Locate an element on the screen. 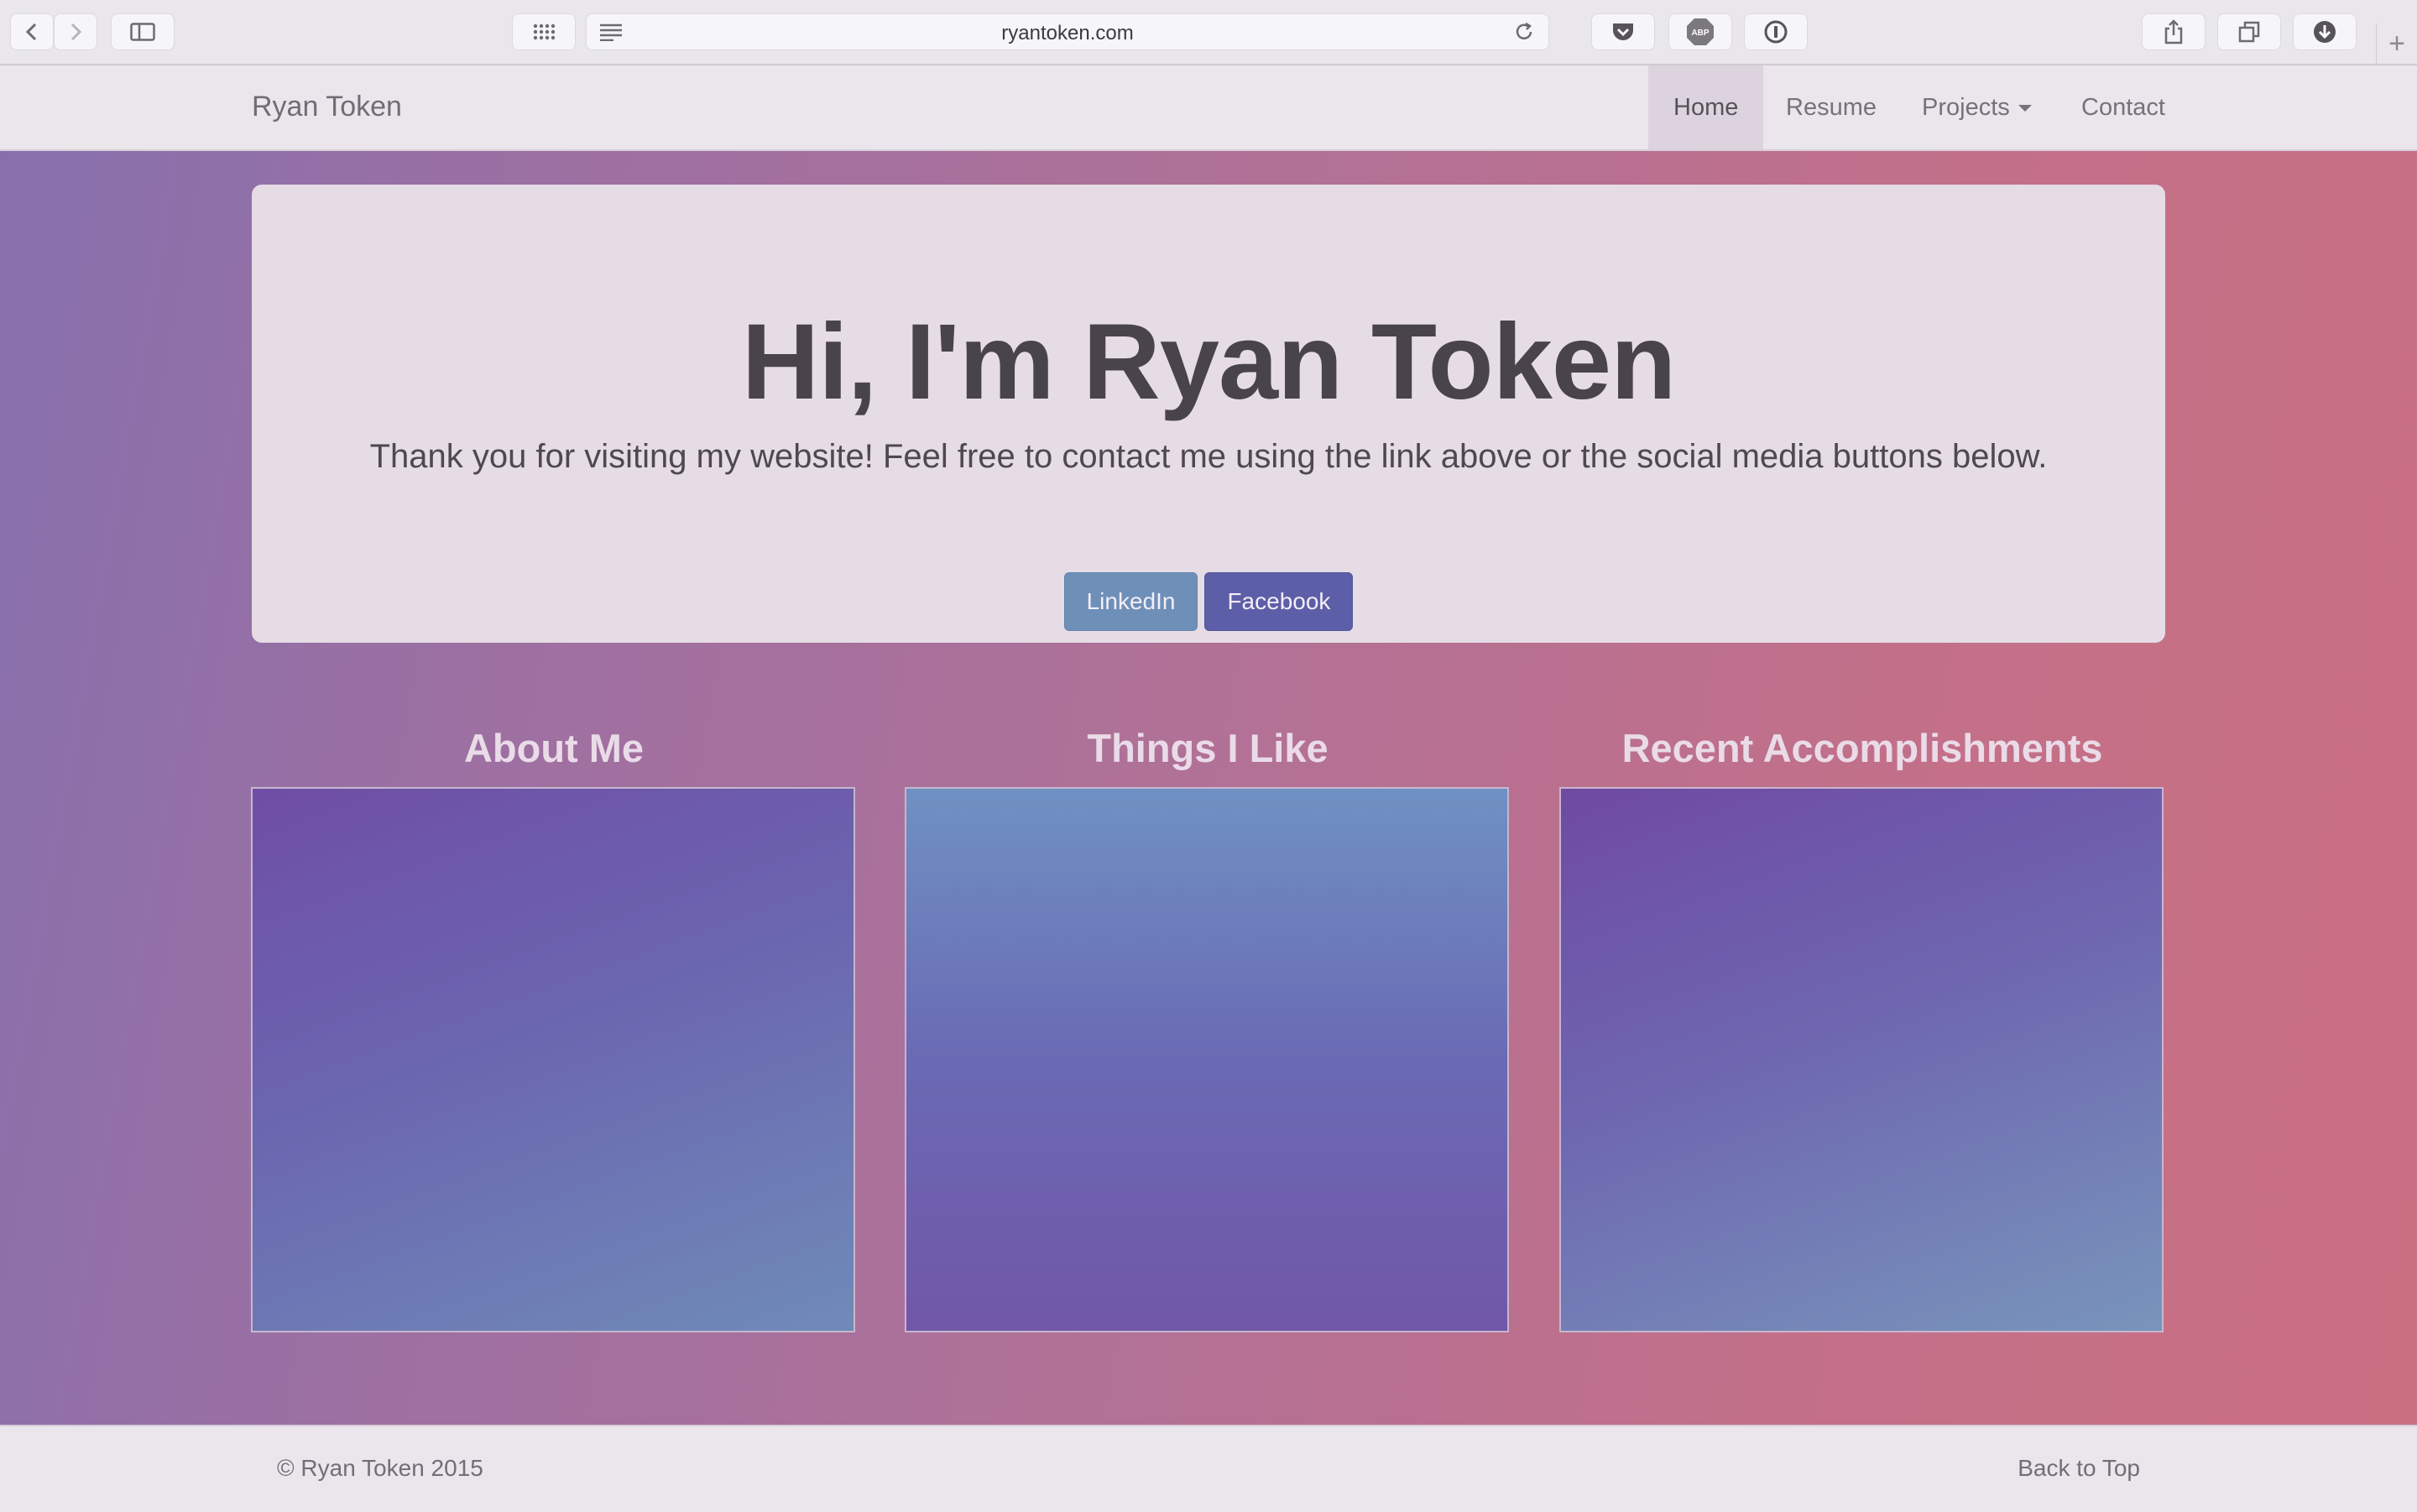 This screenshot has height=1512, width=2417. sidebar-icon is located at coordinates (142, 32).